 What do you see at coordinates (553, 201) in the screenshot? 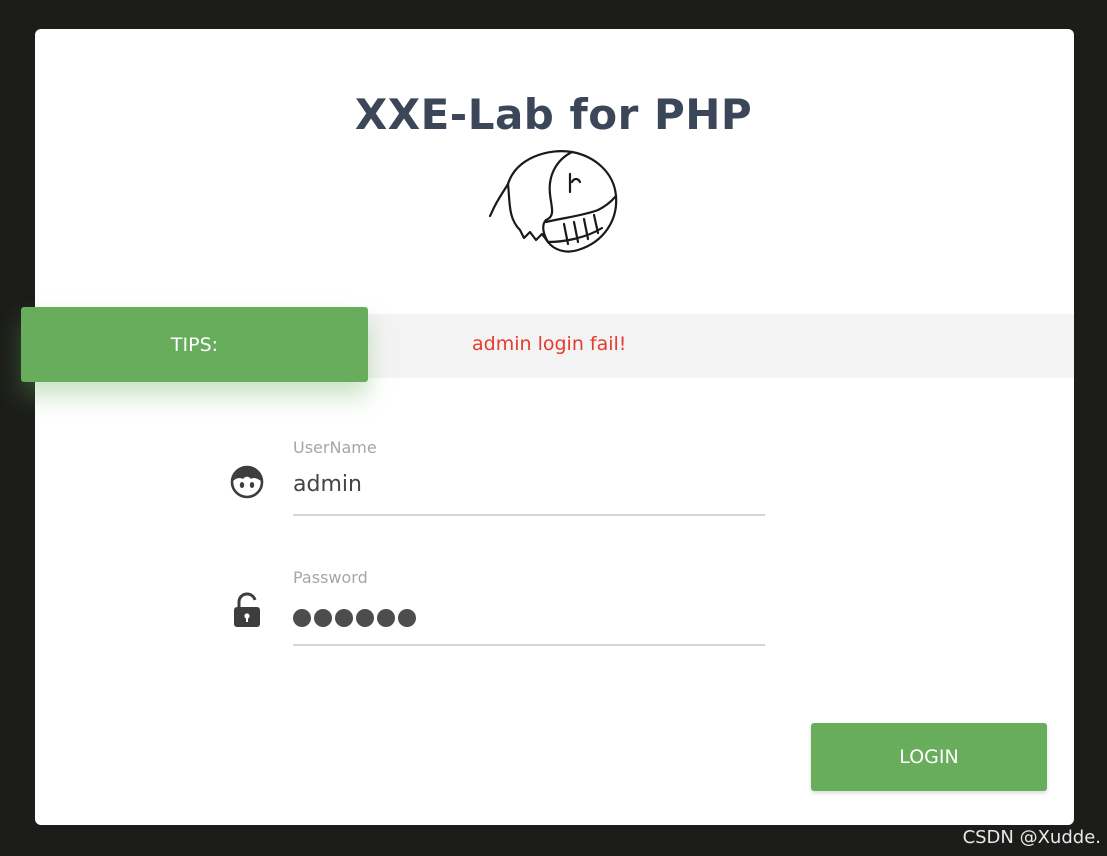
I see `elephant-icon` at bounding box center [553, 201].